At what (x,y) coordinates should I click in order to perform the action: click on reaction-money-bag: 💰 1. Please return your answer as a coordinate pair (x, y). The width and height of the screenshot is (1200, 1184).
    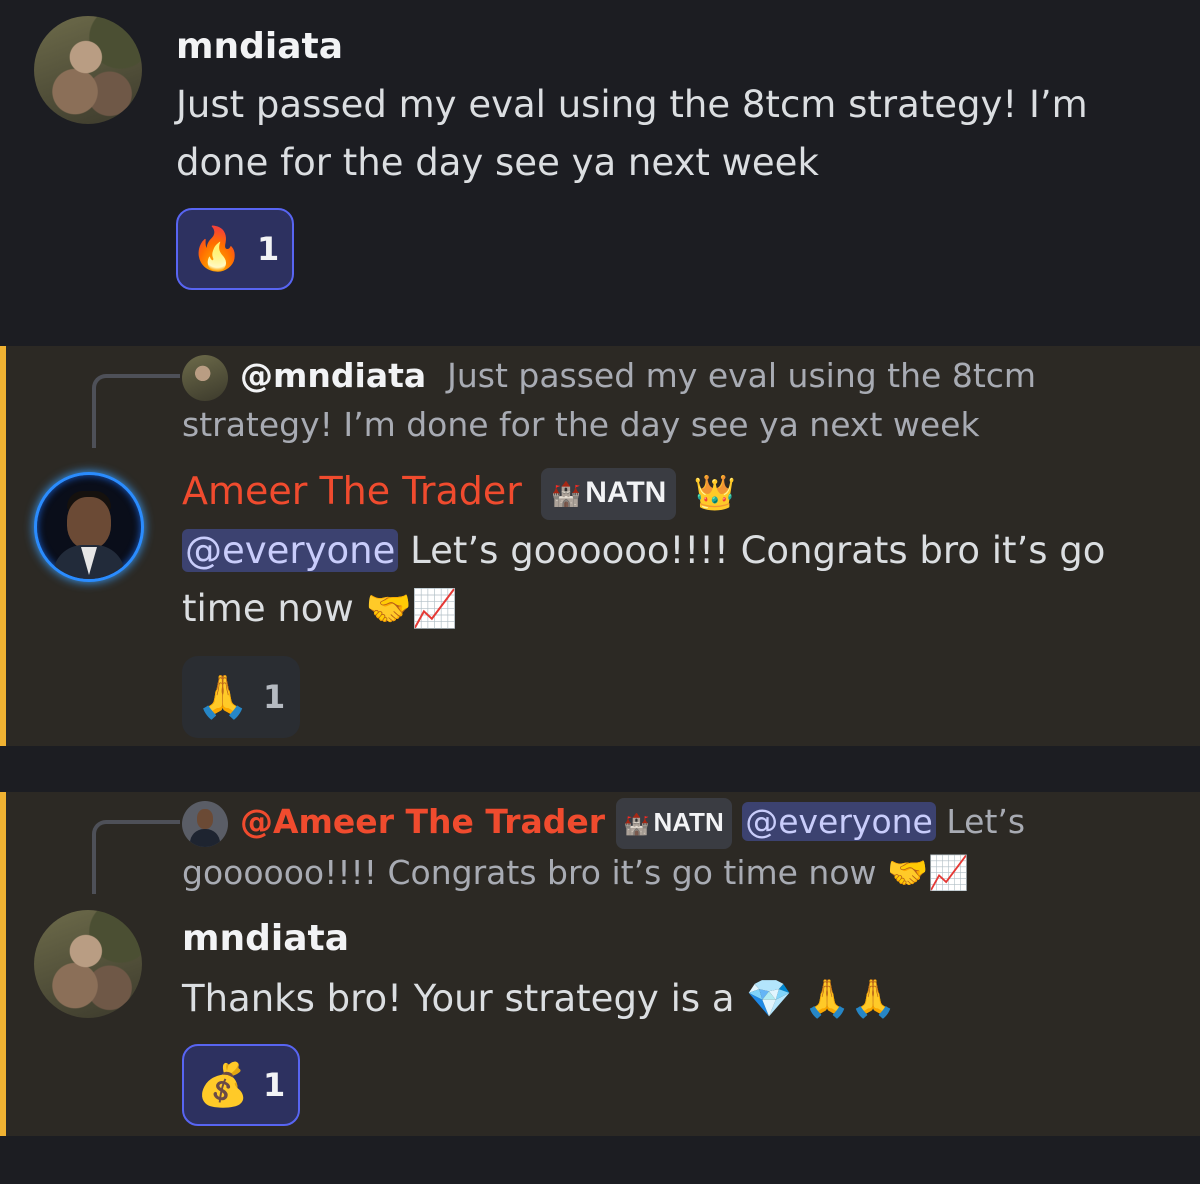
    Looking at the image, I should click on (241, 1085).